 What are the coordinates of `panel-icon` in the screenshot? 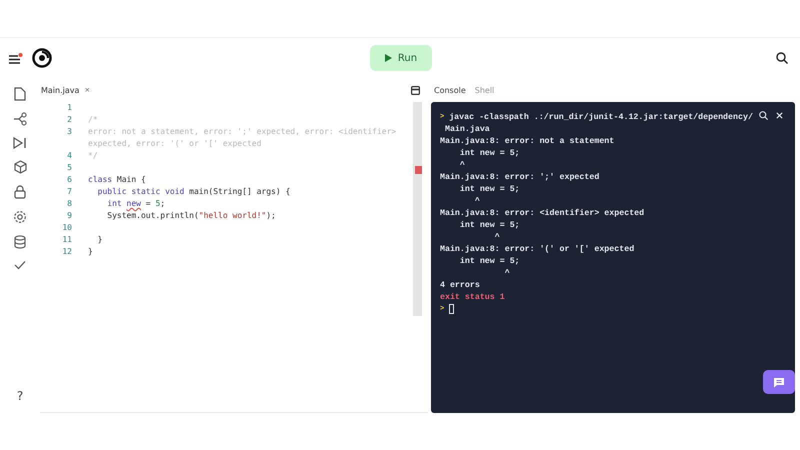 It's located at (415, 90).